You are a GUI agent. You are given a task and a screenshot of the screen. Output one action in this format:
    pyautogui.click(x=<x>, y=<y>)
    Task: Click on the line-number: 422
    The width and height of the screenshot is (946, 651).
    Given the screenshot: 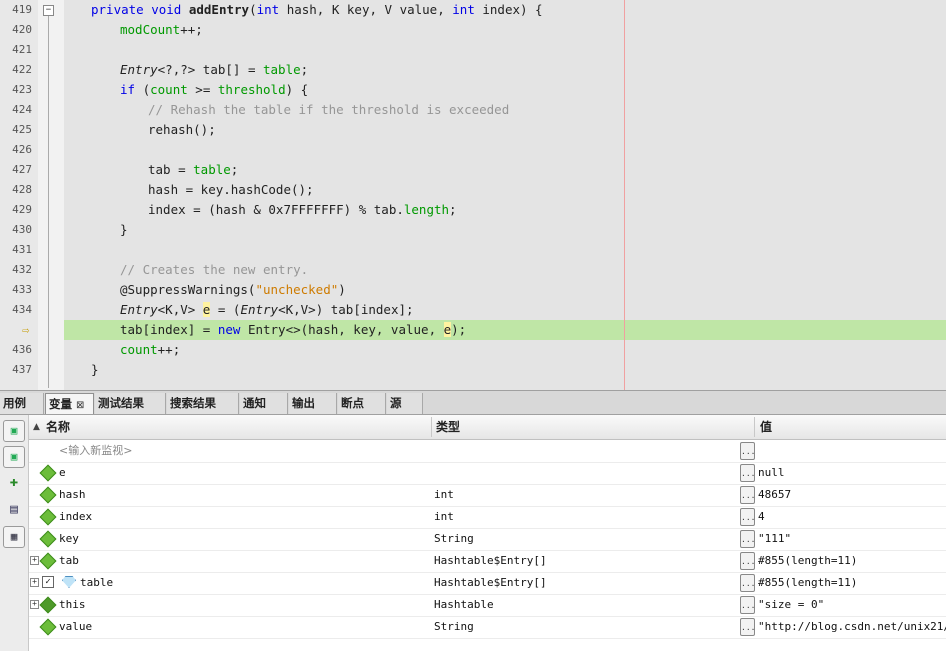 What is the action you would take?
    pyautogui.click(x=22, y=69)
    